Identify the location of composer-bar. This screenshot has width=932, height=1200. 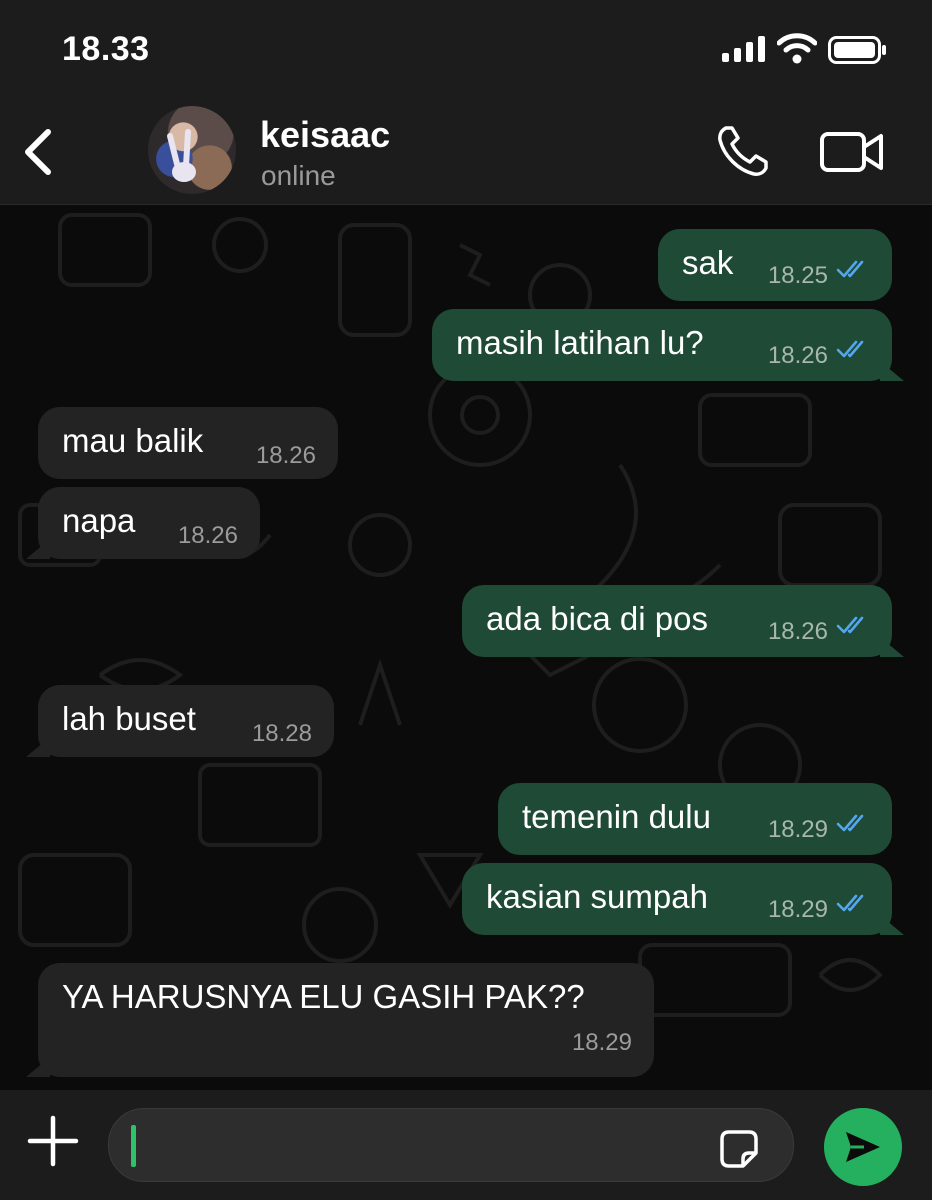
(466, 1145).